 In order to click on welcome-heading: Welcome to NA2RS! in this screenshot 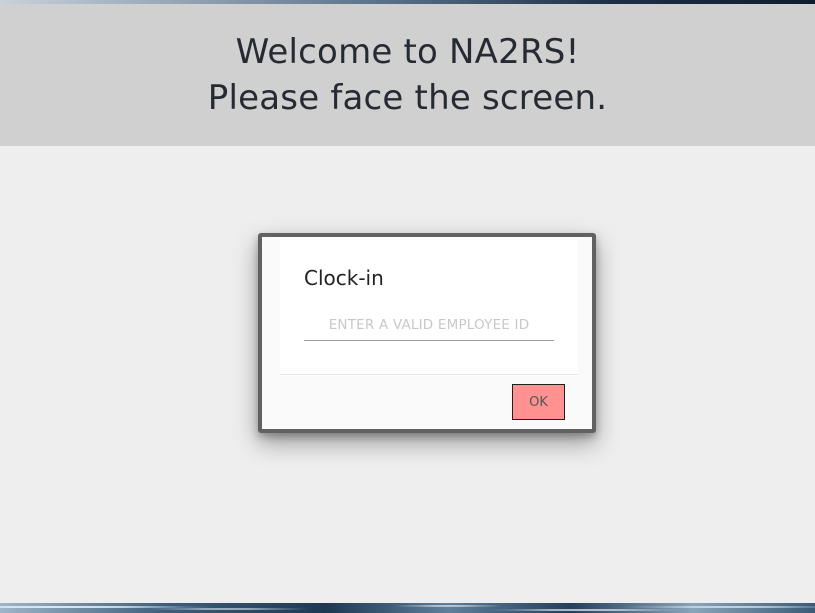, I will do `click(407, 52)`.